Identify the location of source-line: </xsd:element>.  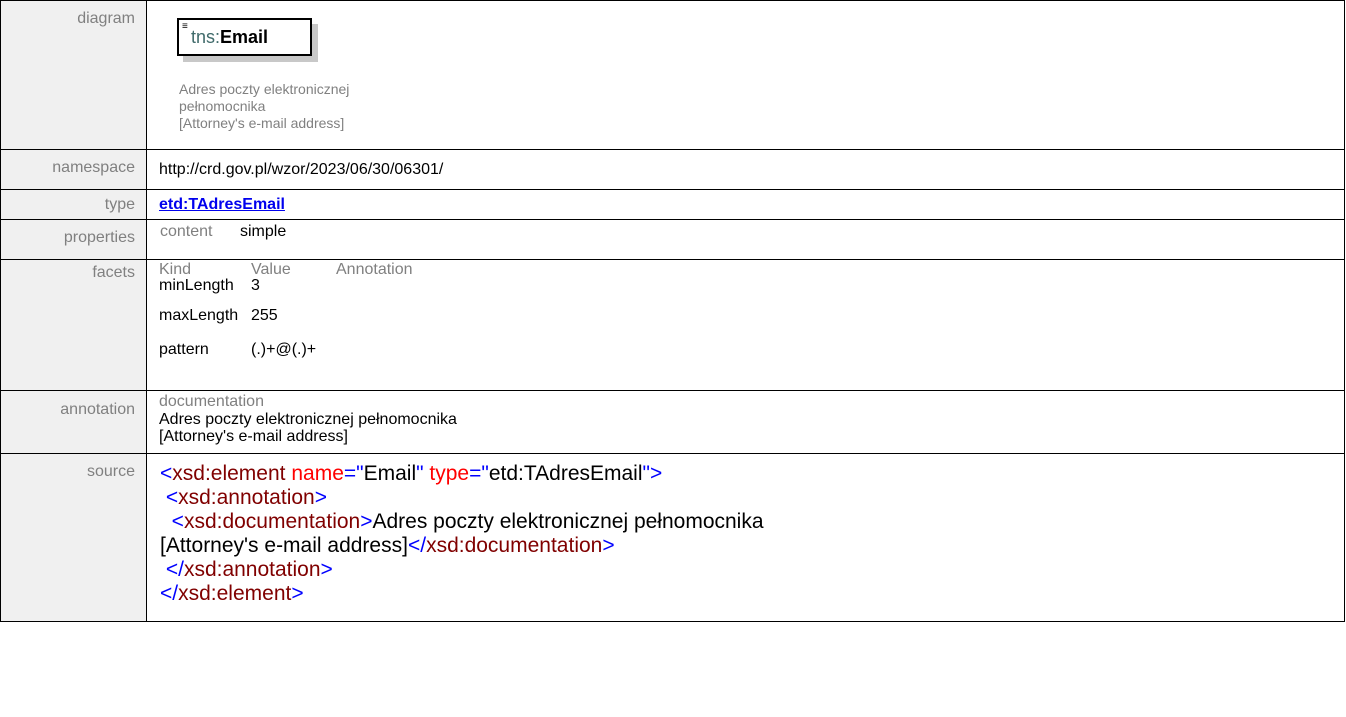
(232, 593).